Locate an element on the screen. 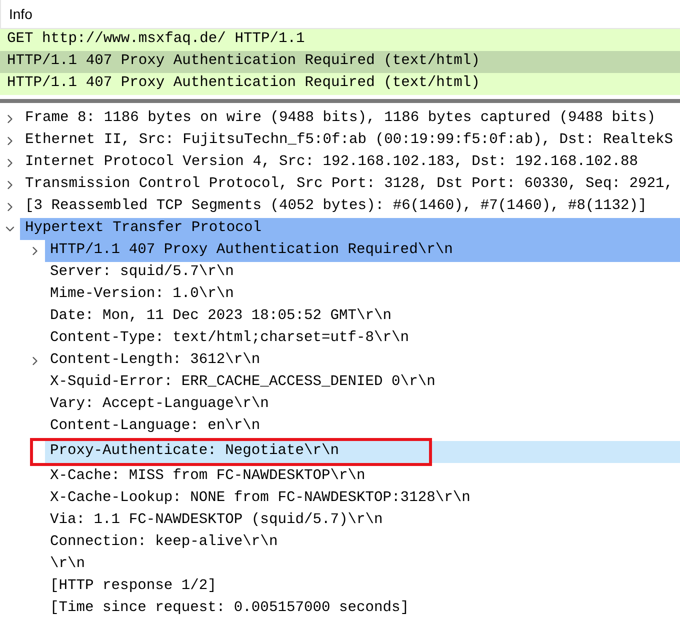  tree-item: X-Squid-Error: ERR_CACHE_ACCESS_DENIED 0\r\n is located at coordinates (362, 383).